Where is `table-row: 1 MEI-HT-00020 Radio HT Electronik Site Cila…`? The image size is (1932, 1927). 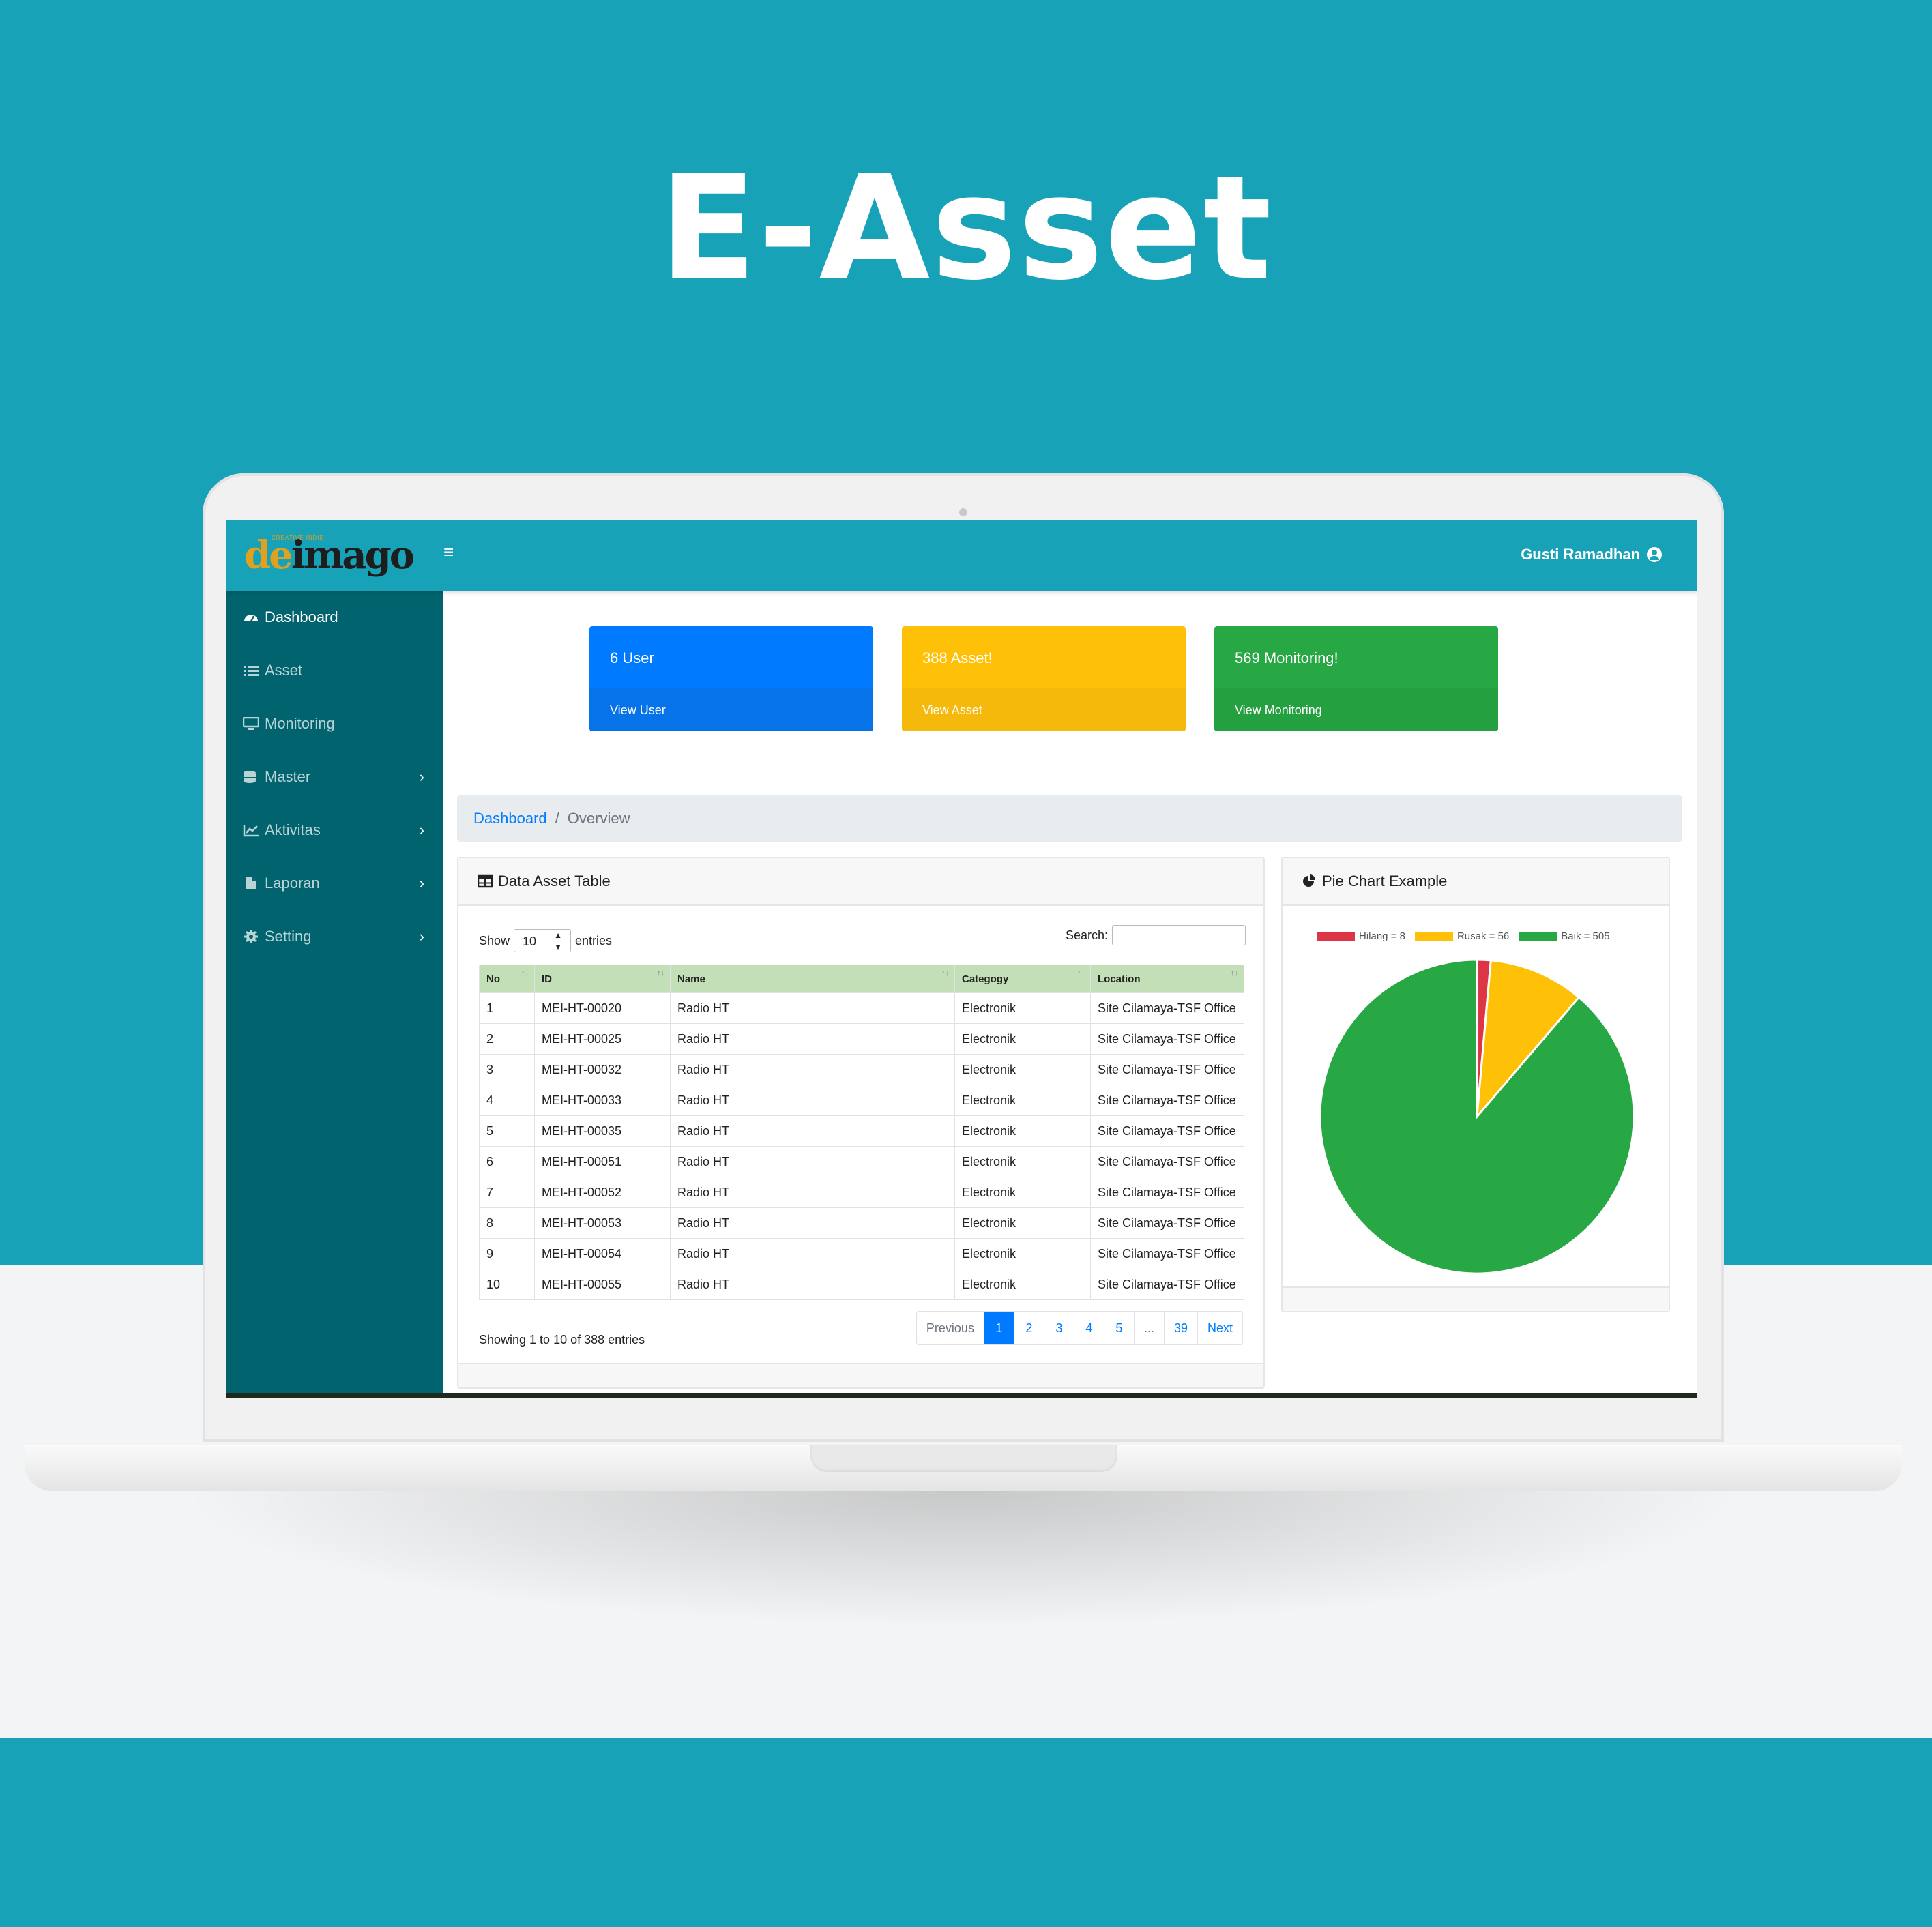
table-row: 1 MEI-HT-00020 Radio HT Electronik Site Cila… is located at coordinates (861, 1008).